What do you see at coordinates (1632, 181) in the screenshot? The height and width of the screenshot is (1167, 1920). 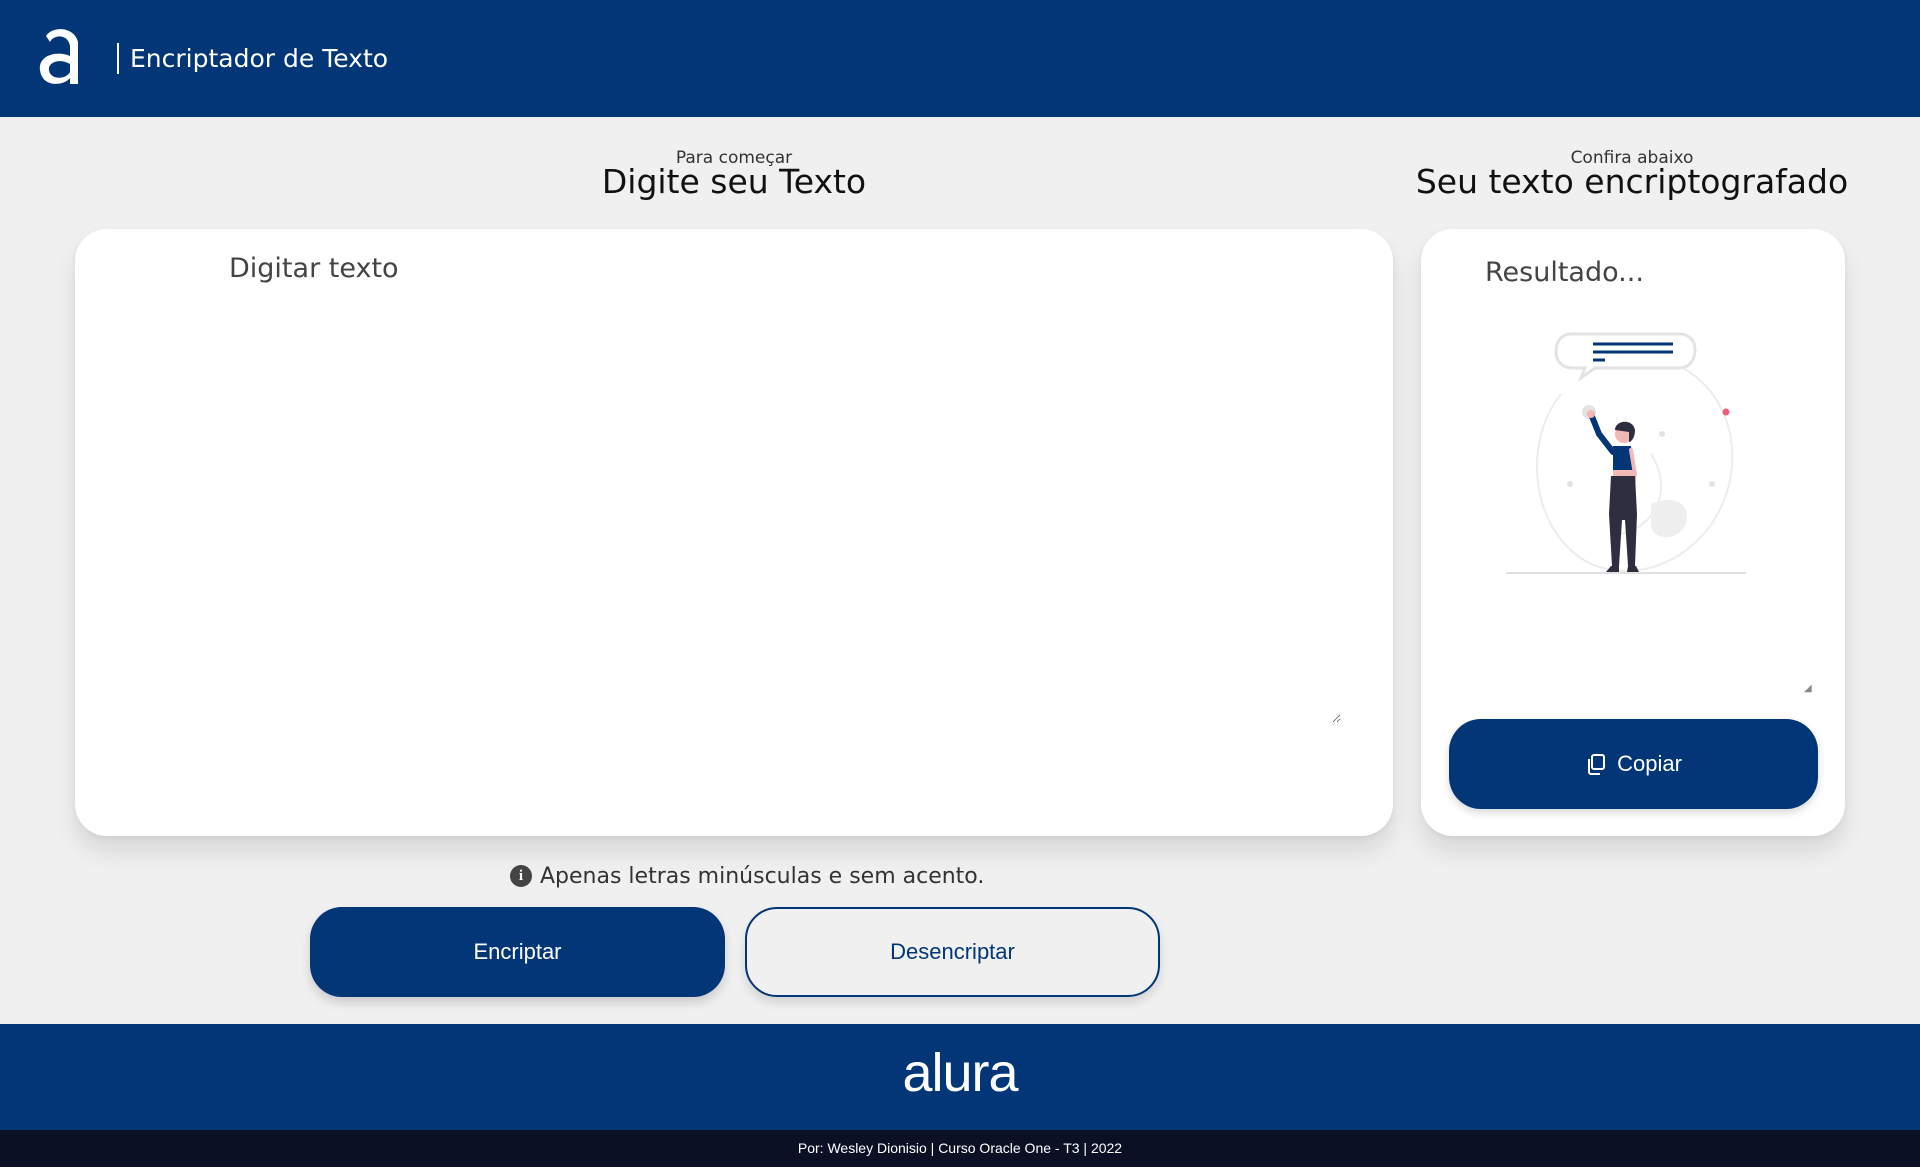 I see `output-title: Seu texto encriptografado` at bounding box center [1632, 181].